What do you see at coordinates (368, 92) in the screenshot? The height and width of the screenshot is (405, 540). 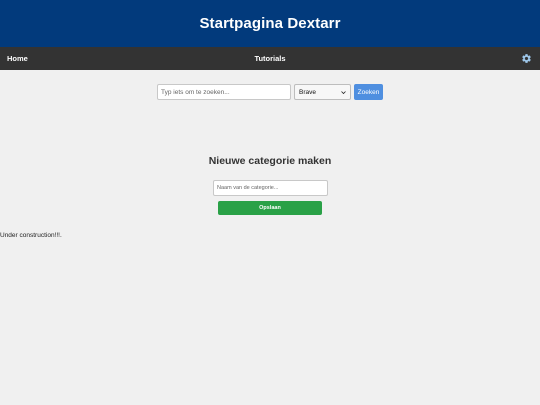 I see `search-button: Zoeken` at bounding box center [368, 92].